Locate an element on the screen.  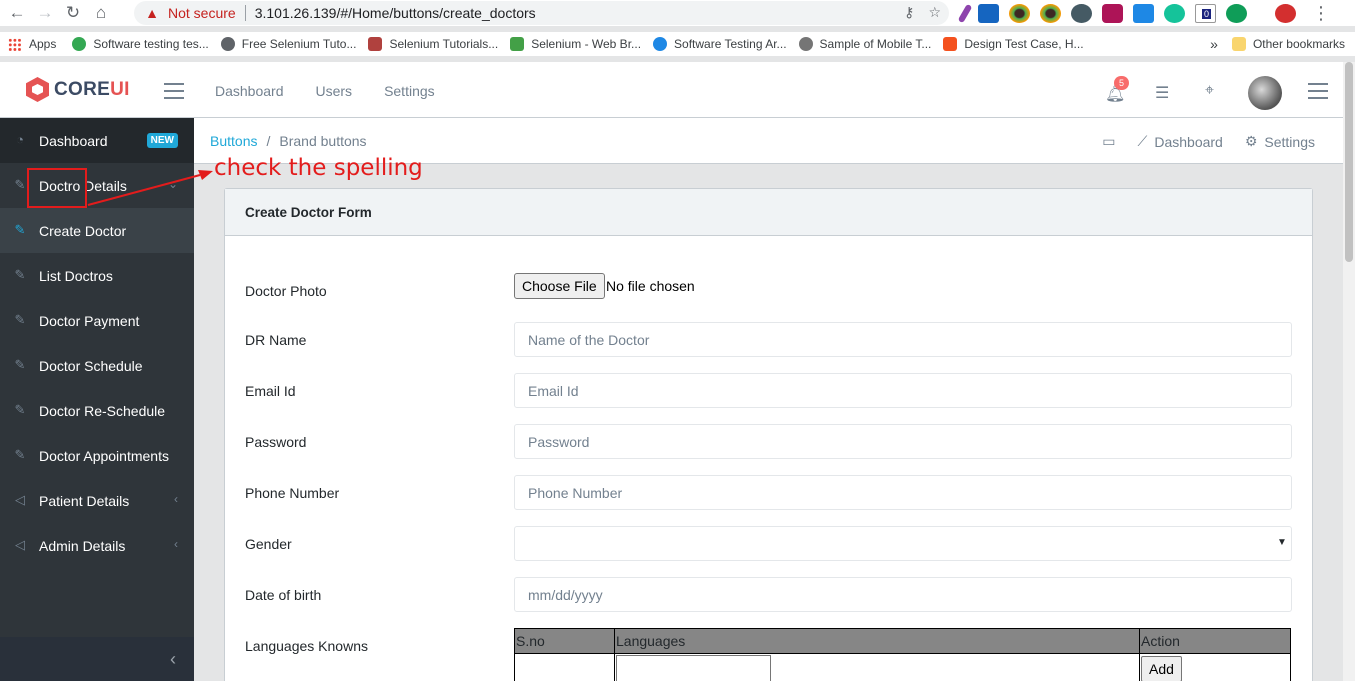
list-icon: ☰ is located at coordinates (1162, 93).